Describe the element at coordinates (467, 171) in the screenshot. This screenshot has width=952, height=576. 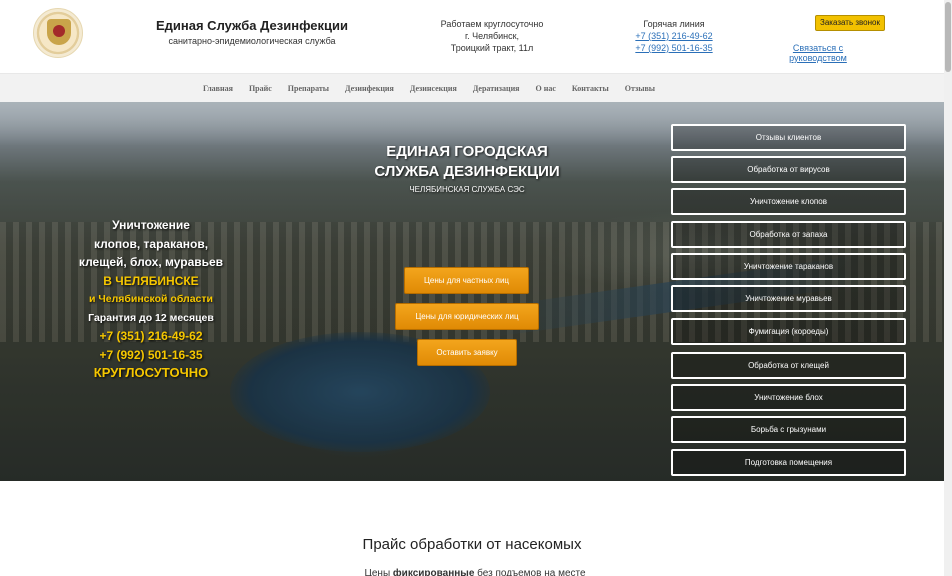
I see `hero-title-line-2: СЛУЖБА ДЕЗИНФЕКЦИИ` at that location.